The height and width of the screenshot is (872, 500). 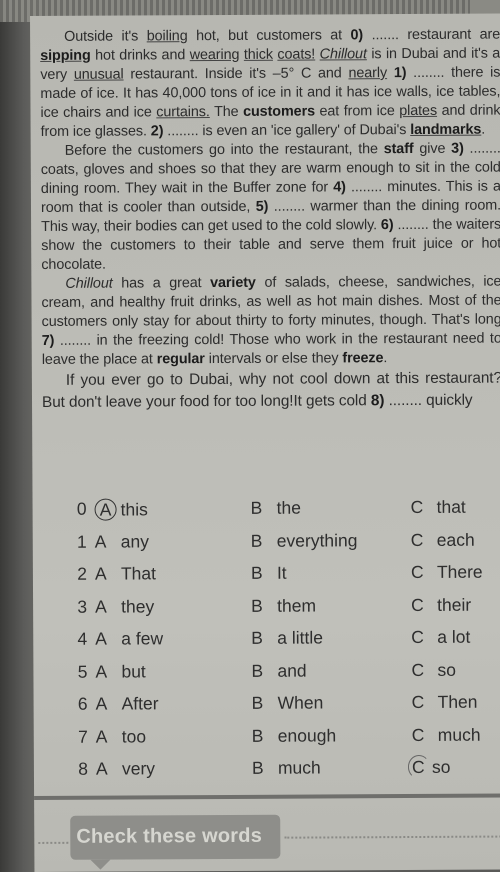 I want to click on option-text: they, so click(x=138, y=606).